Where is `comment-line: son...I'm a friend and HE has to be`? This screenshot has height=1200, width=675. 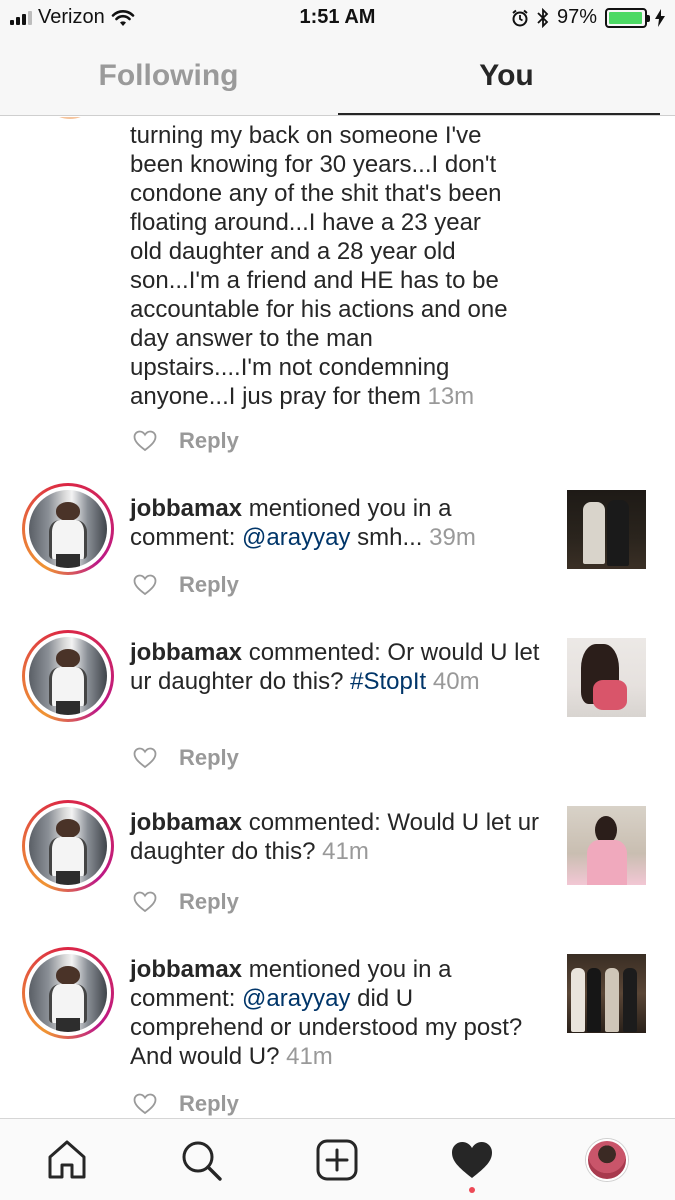
comment-line: son...I'm a friend and HE has to be is located at coordinates (314, 280).